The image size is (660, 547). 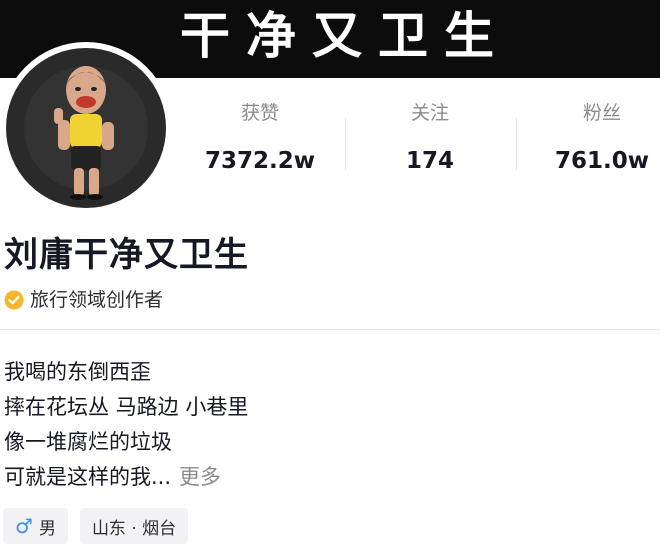 I want to click on male-icon: ♂, so click(x=24, y=526).